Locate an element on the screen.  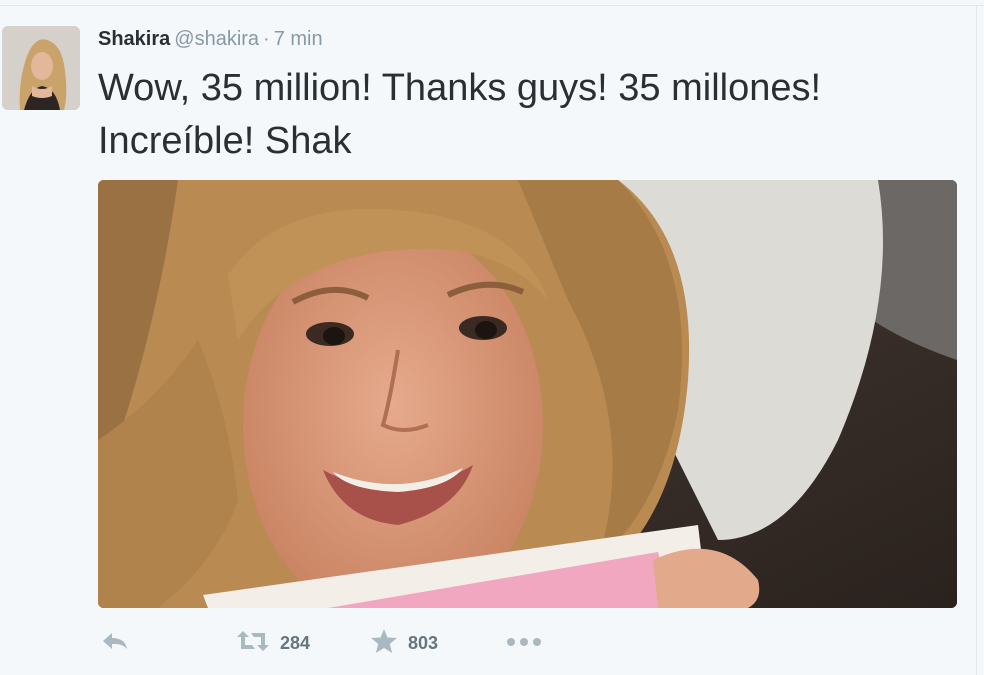
reply-icon is located at coordinates (115, 643).